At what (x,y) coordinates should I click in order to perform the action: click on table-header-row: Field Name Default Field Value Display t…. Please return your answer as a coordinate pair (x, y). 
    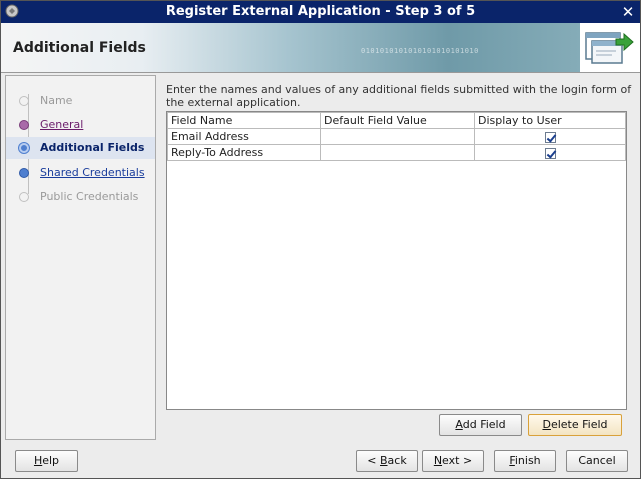
    Looking at the image, I should click on (396, 120).